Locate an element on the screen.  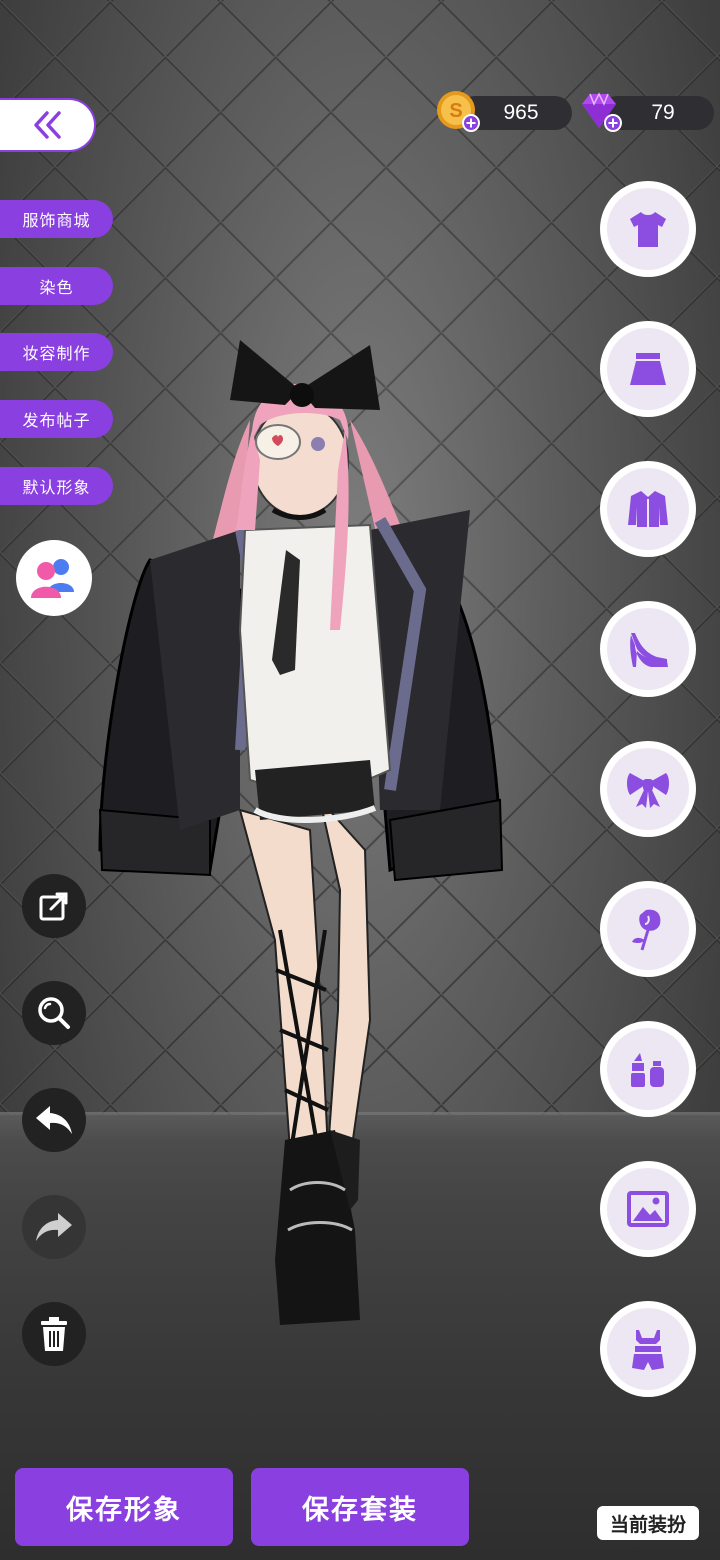
undo-icon is located at coordinates (54, 1120).